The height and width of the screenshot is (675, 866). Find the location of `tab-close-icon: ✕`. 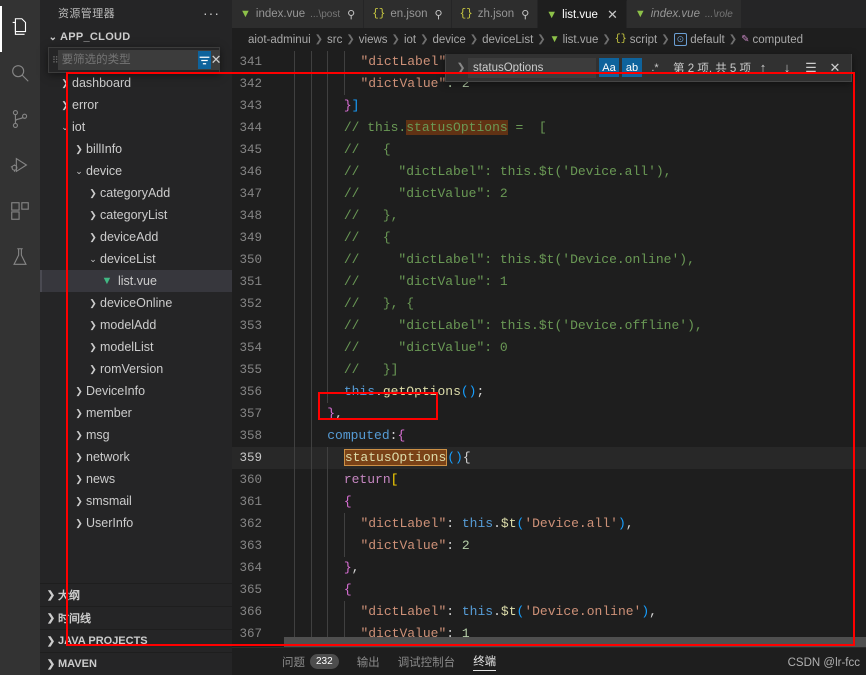

tab-close-icon: ✕ is located at coordinates (612, 15).